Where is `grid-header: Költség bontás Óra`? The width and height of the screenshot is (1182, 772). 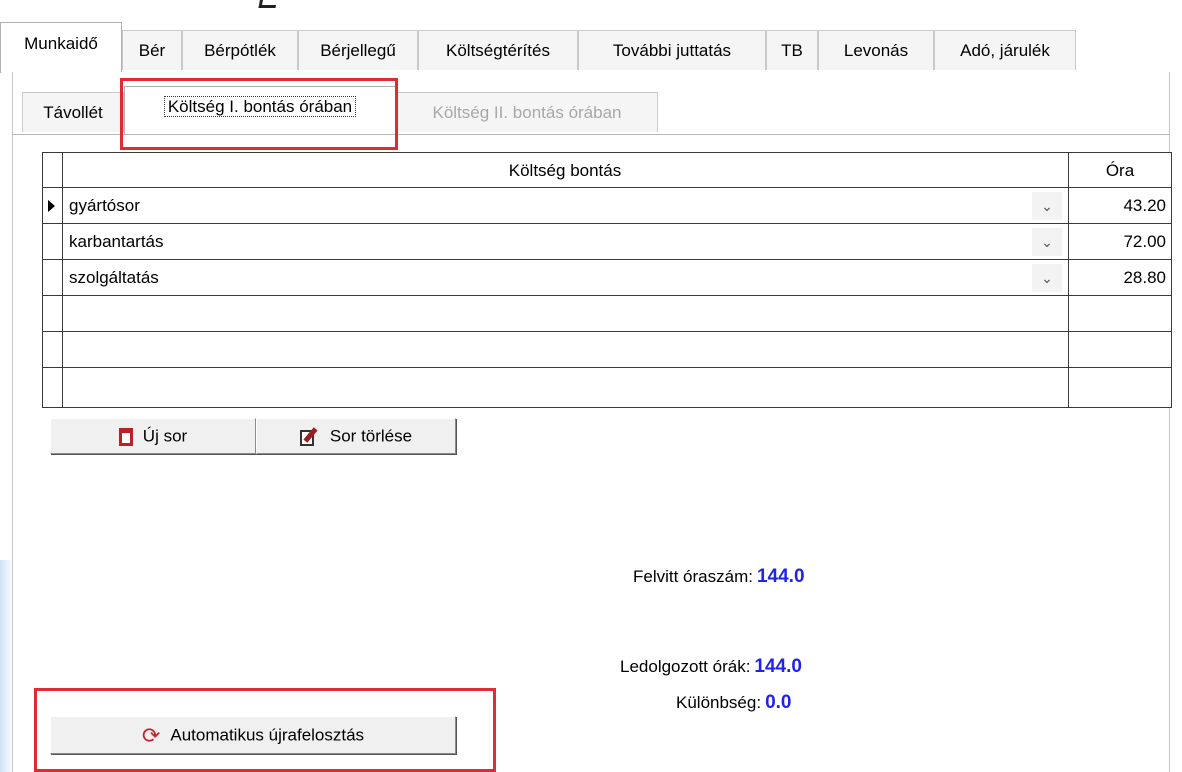 grid-header: Költség bontás Óra is located at coordinates (607, 170).